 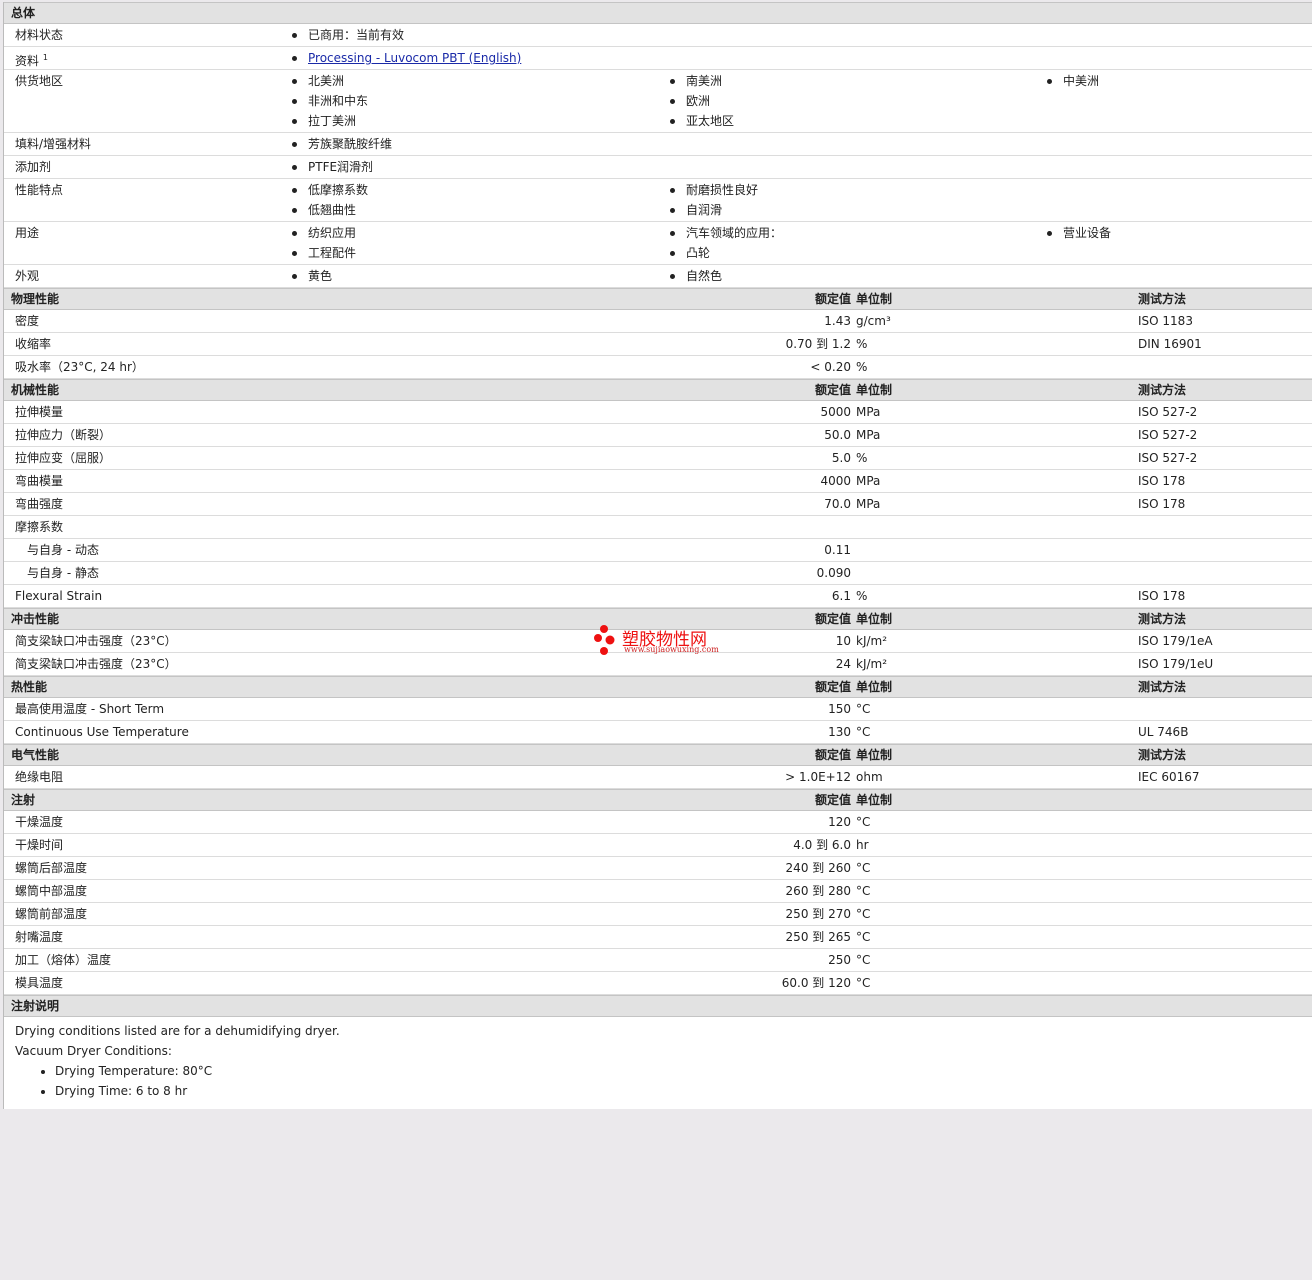 What do you see at coordinates (93, 1051) in the screenshot?
I see `notes-line: Vacuum Dryer Conditions:` at bounding box center [93, 1051].